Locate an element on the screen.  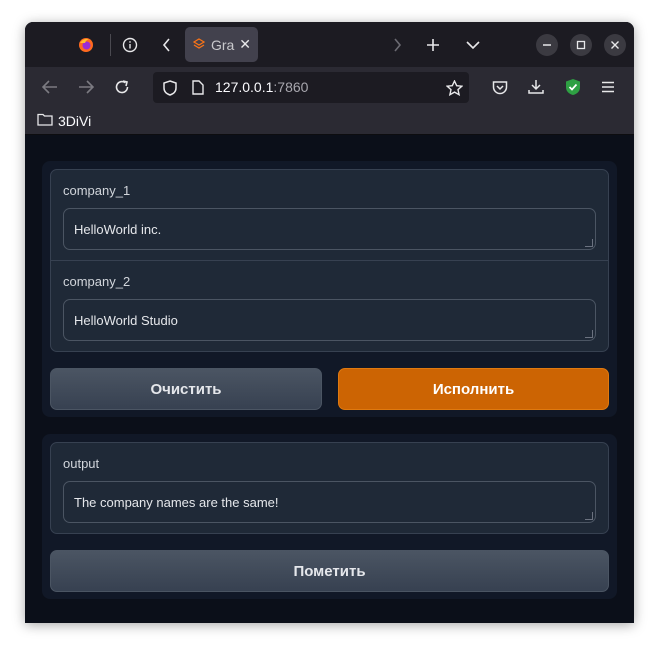
pocket-icon is located at coordinates (500, 87).